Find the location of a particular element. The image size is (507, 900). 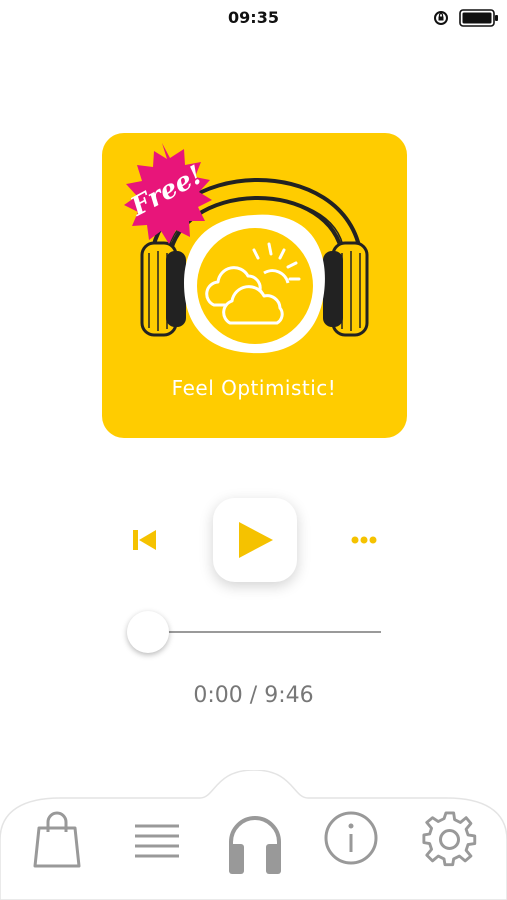

player-controls is located at coordinates (253, 540).